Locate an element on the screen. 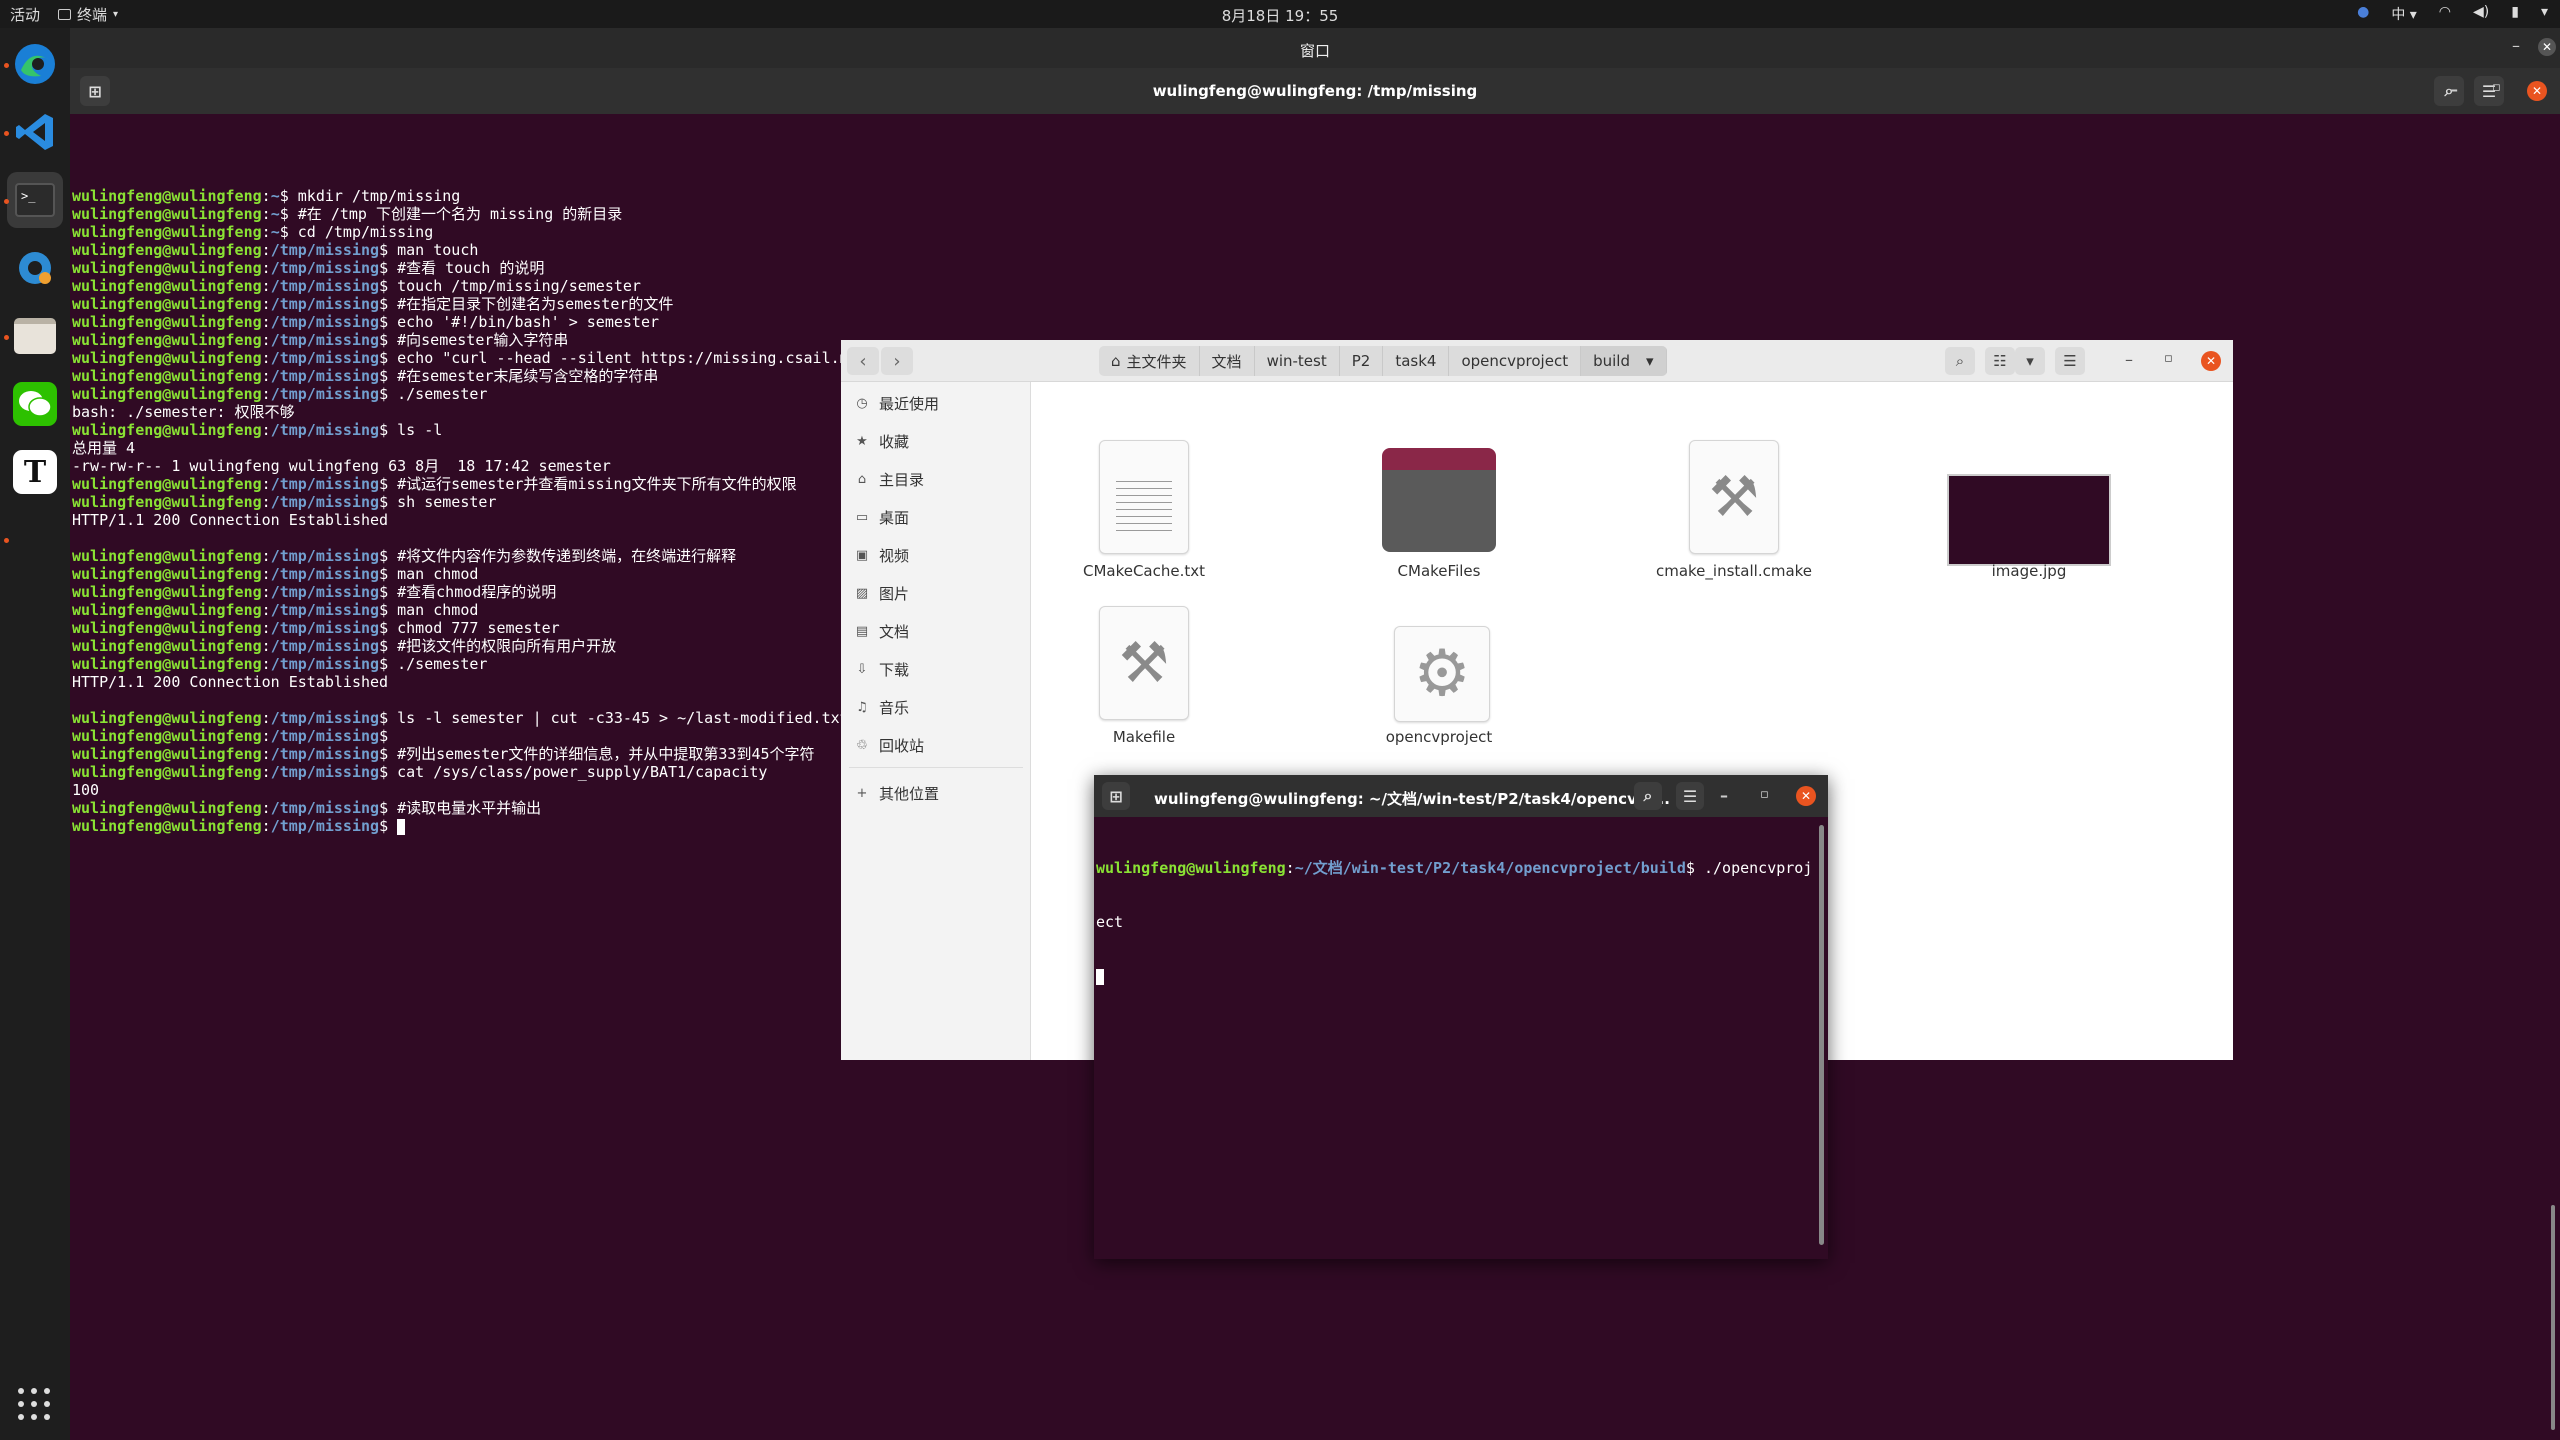 Image resolution: width=2560 pixels, height=1440 pixels. file-name-label: Makefile is located at coordinates (1144, 737).